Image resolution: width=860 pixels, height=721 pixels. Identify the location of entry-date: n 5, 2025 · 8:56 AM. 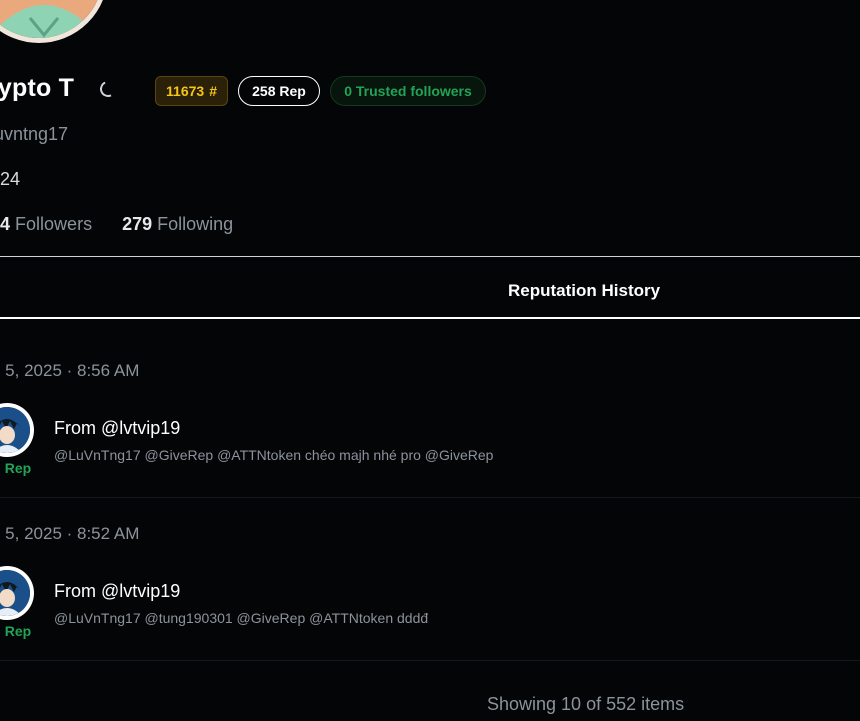
(70, 370).